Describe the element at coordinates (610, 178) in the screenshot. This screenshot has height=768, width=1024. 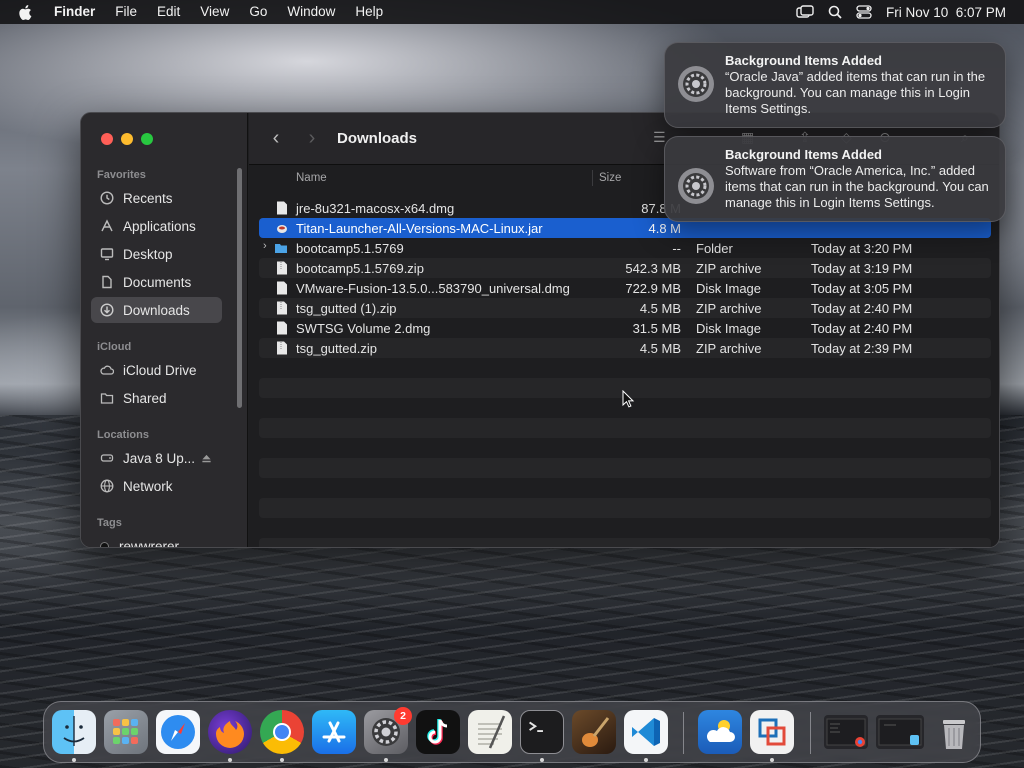
I see `column-size-header: Size` at that location.